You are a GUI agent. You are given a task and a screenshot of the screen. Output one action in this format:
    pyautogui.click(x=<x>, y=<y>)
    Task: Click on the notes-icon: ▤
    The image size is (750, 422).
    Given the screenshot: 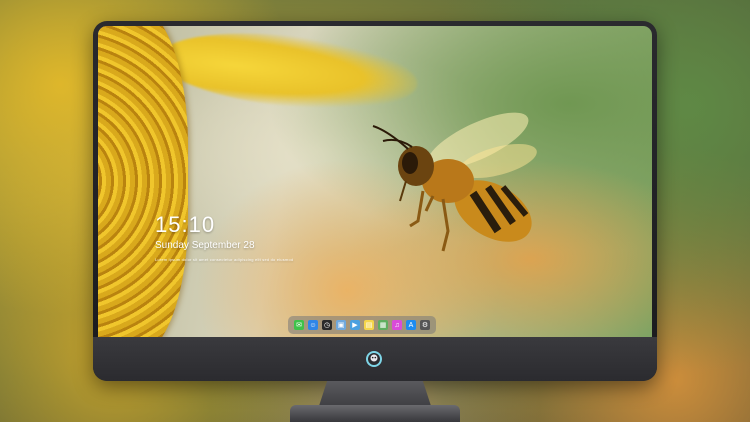 What is the action you would take?
    pyautogui.click(x=369, y=325)
    